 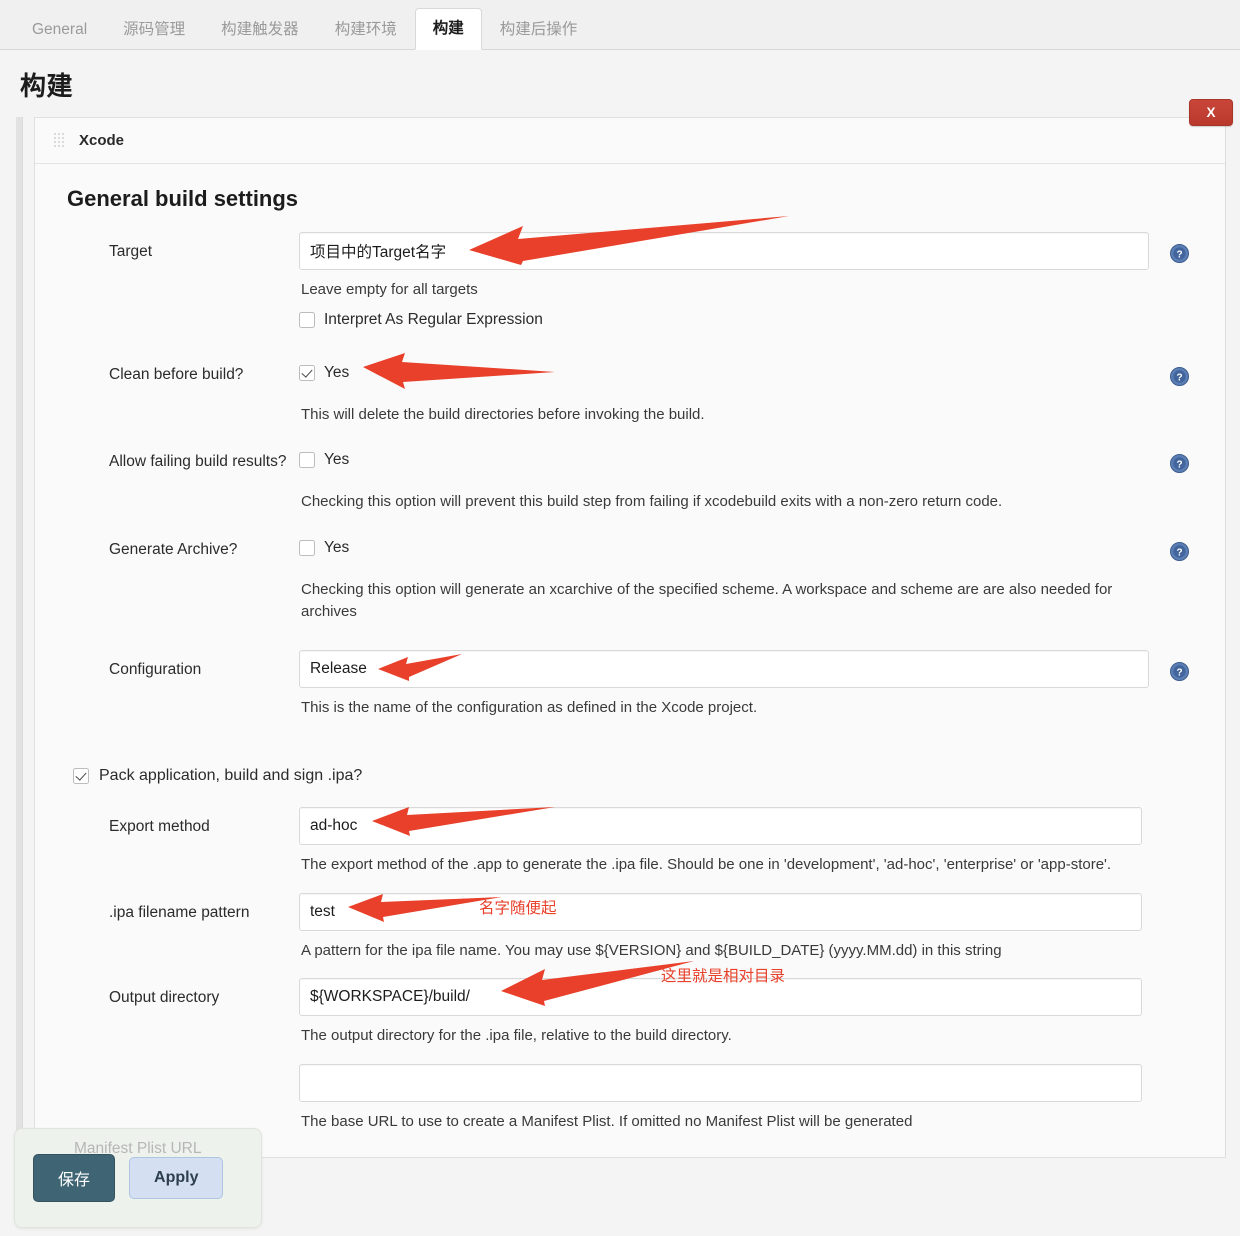 What do you see at coordinates (389, 289) in the screenshot?
I see `hint-target: Leave empty for all targets` at bounding box center [389, 289].